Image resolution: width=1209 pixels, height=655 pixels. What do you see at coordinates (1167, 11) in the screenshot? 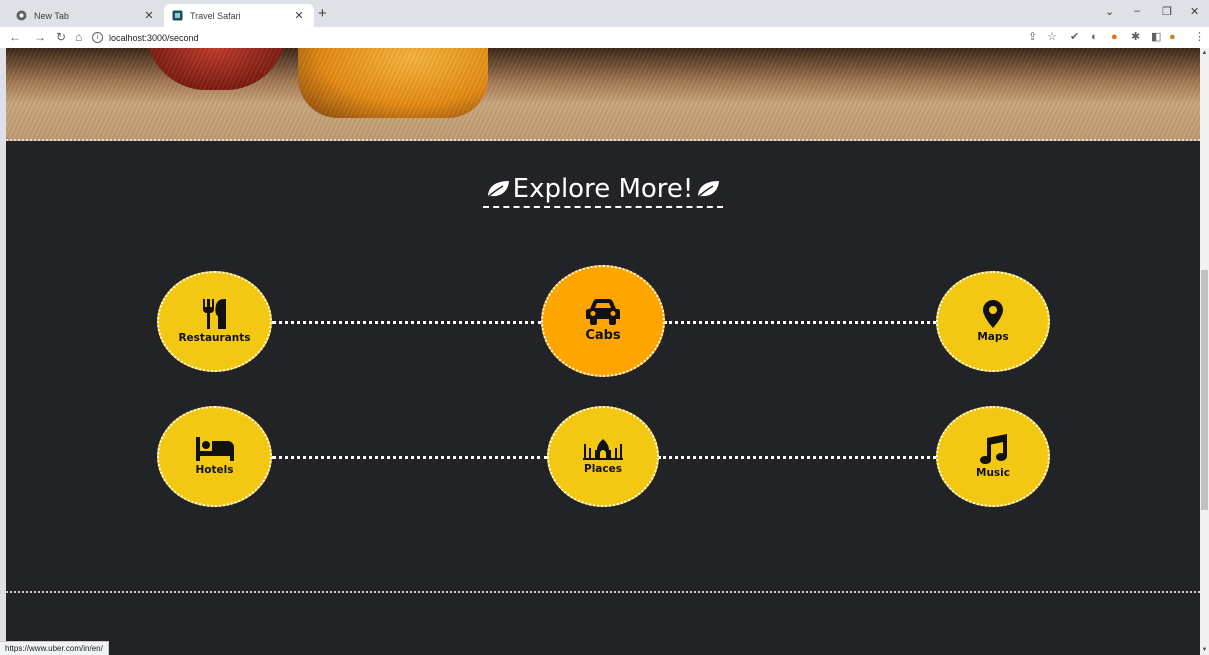
I see `restore-icon: ❐` at bounding box center [1167, 11].